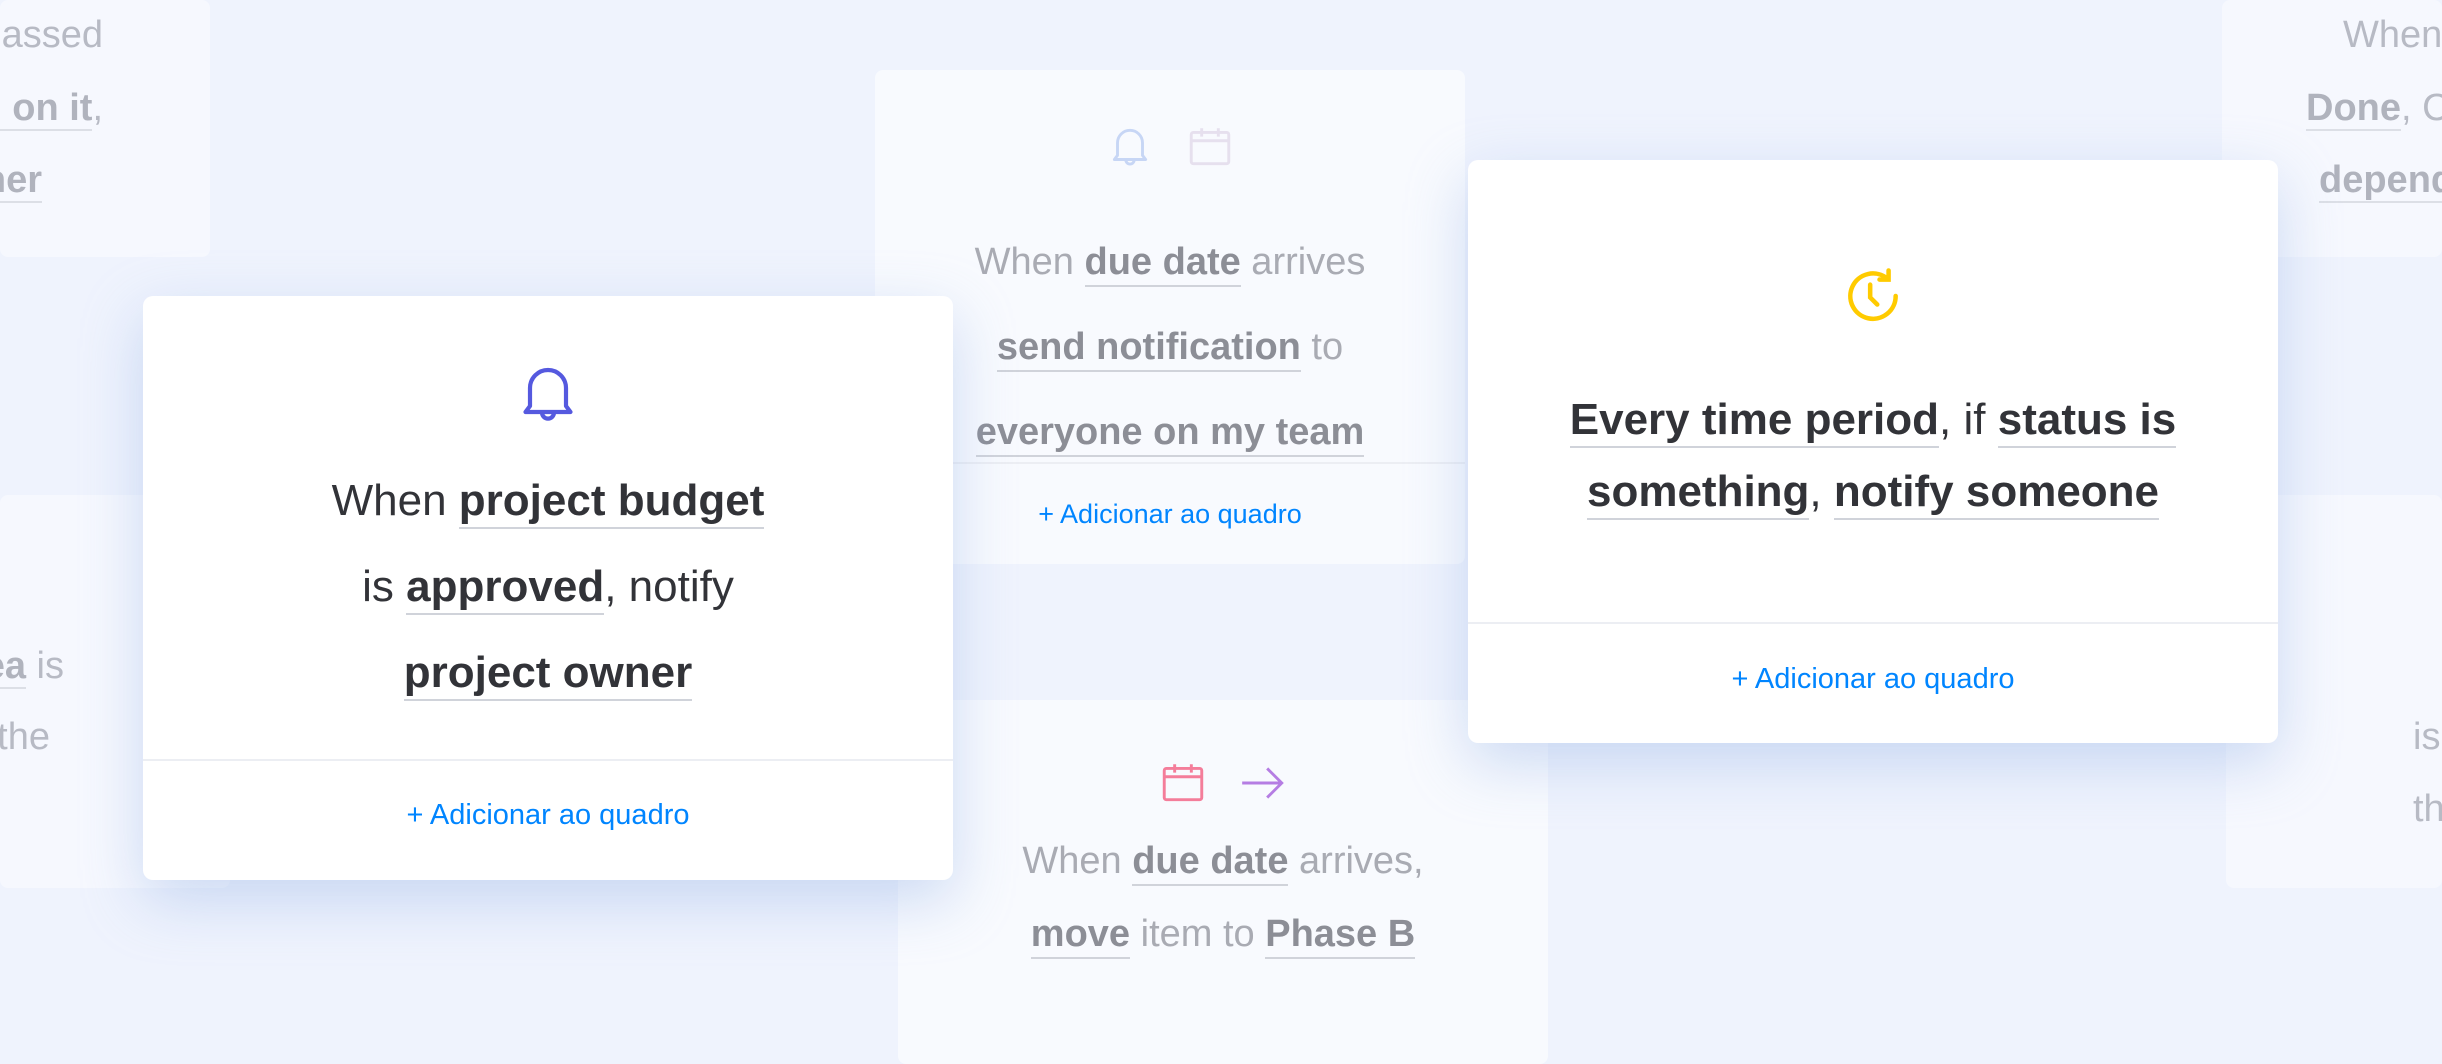 This screenshot has width=2442, height=1064. I want to click on rule-parameter: everyone on my team, so click(1170, 434).